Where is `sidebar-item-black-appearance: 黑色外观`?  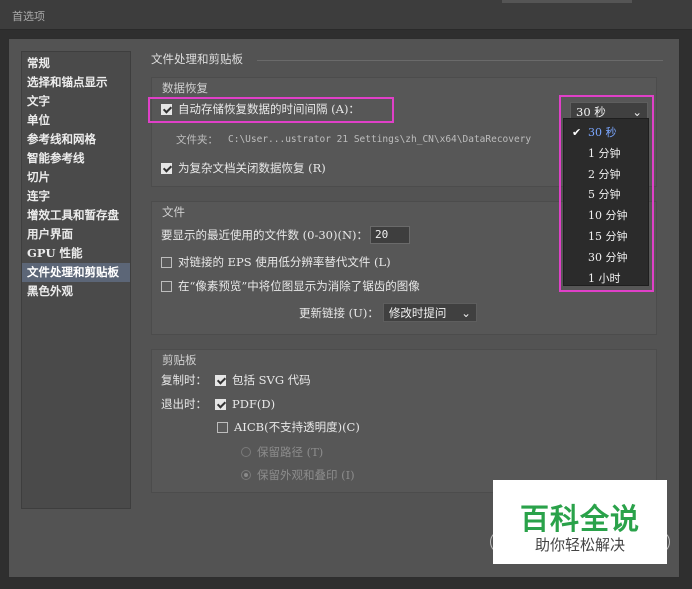
sidebar-item-black-appearance: 黑色外观 is located at coordinates (76, 291).